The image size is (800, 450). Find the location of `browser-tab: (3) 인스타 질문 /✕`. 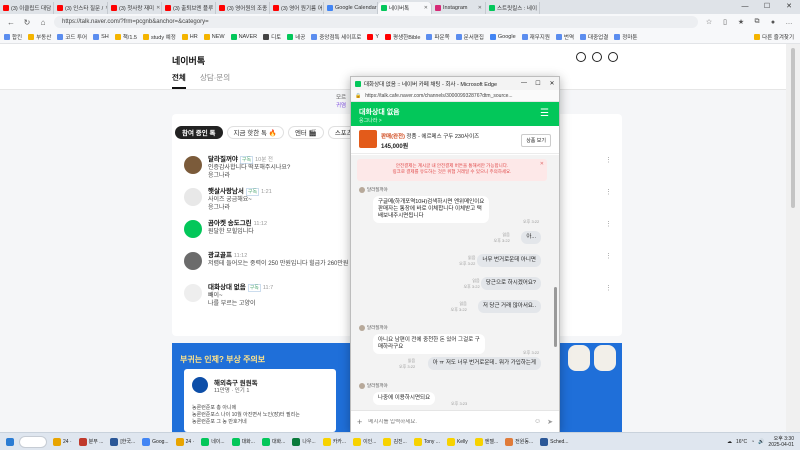

browser-tab: (3) 인스타 질문 /✕ is located at coordinates (81, 8).